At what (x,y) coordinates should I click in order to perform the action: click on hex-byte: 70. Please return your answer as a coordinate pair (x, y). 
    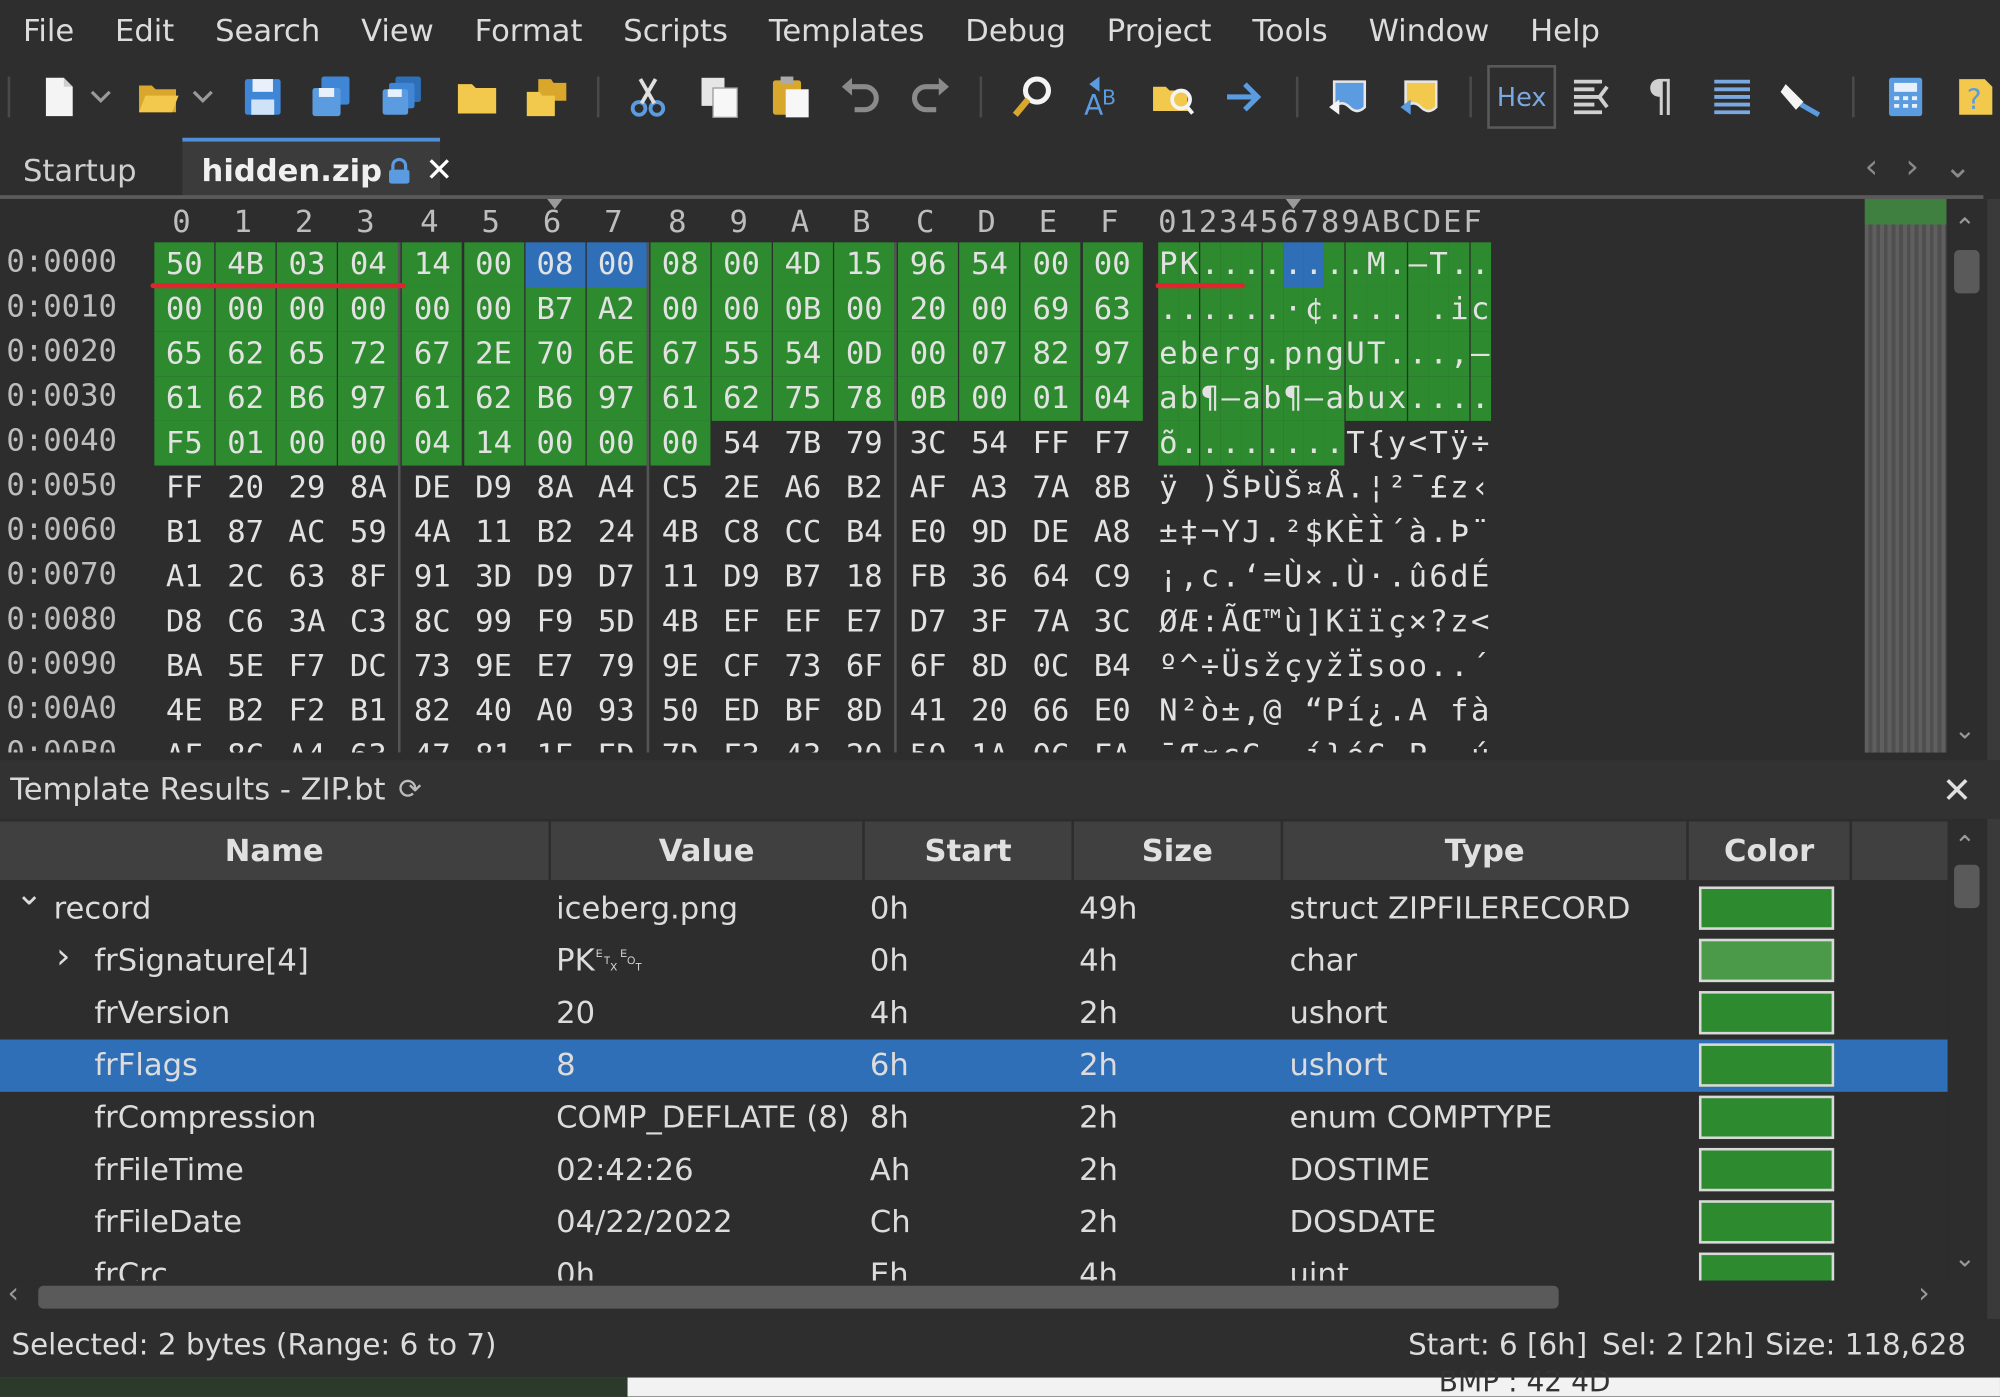
    Looking at the image, I should click on (554, 354).